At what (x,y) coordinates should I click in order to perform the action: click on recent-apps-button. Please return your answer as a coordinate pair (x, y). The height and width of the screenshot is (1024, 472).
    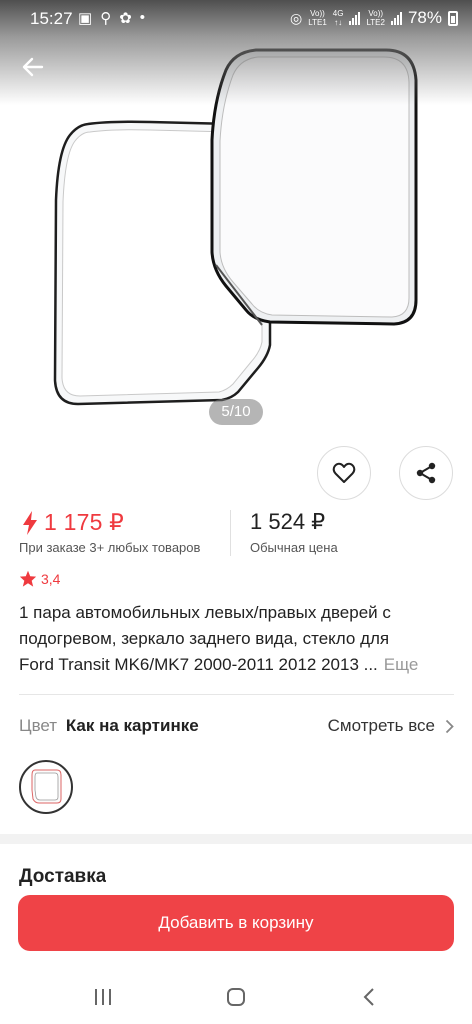
    Looking at the image, I should click on (103, 997).